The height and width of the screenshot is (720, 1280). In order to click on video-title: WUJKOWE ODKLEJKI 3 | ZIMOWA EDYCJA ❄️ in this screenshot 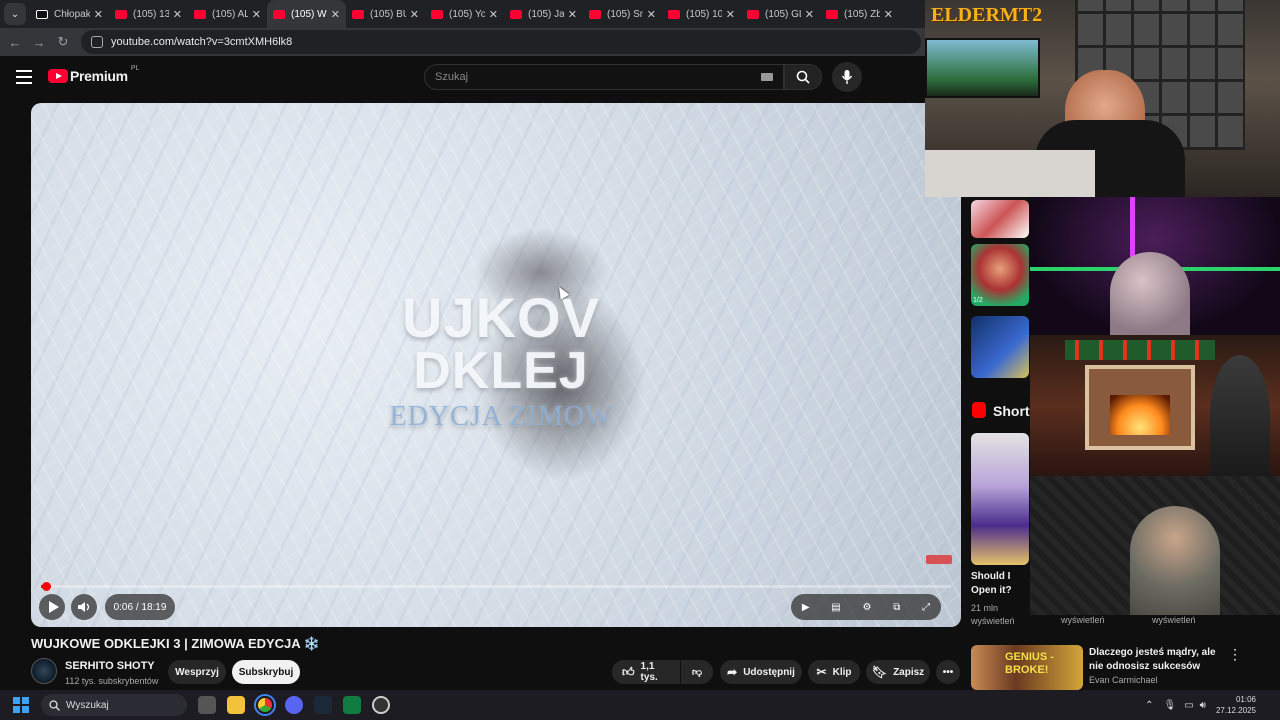, I will do `click(175, 643)`.